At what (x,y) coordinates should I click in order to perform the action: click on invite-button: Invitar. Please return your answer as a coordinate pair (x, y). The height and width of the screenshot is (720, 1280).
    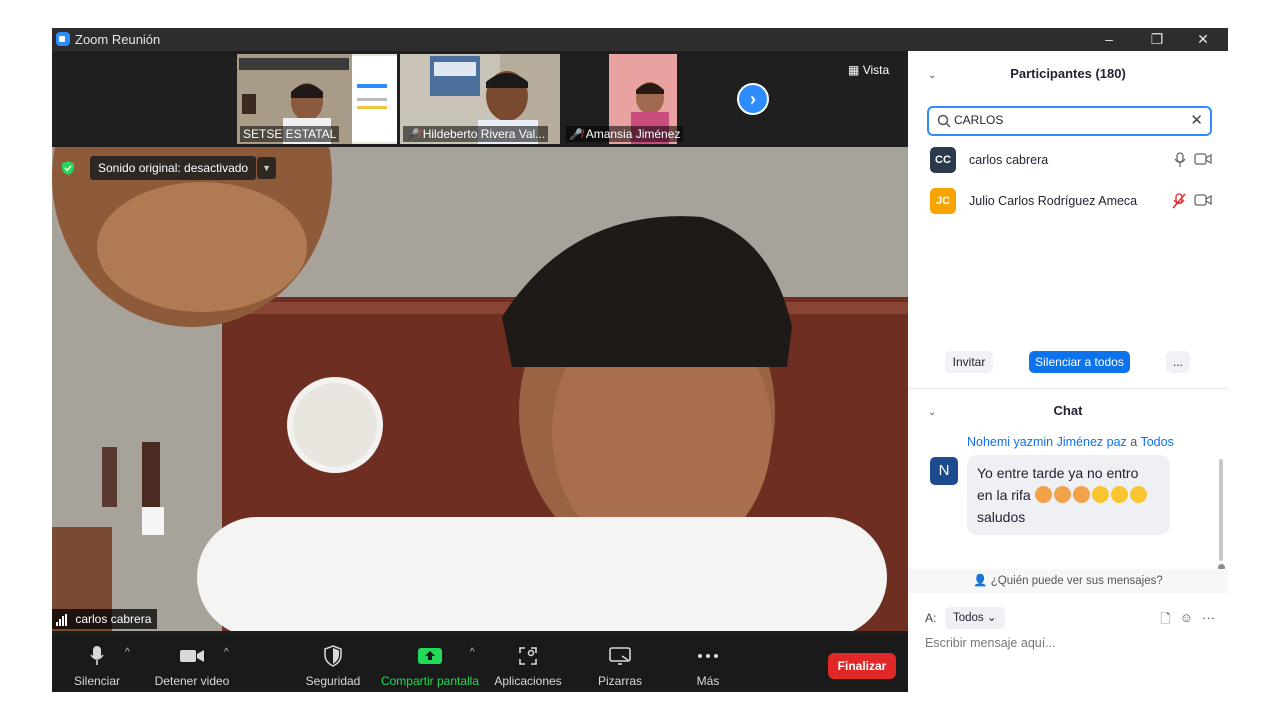
    Looking at the image, I should click on (969, 362).